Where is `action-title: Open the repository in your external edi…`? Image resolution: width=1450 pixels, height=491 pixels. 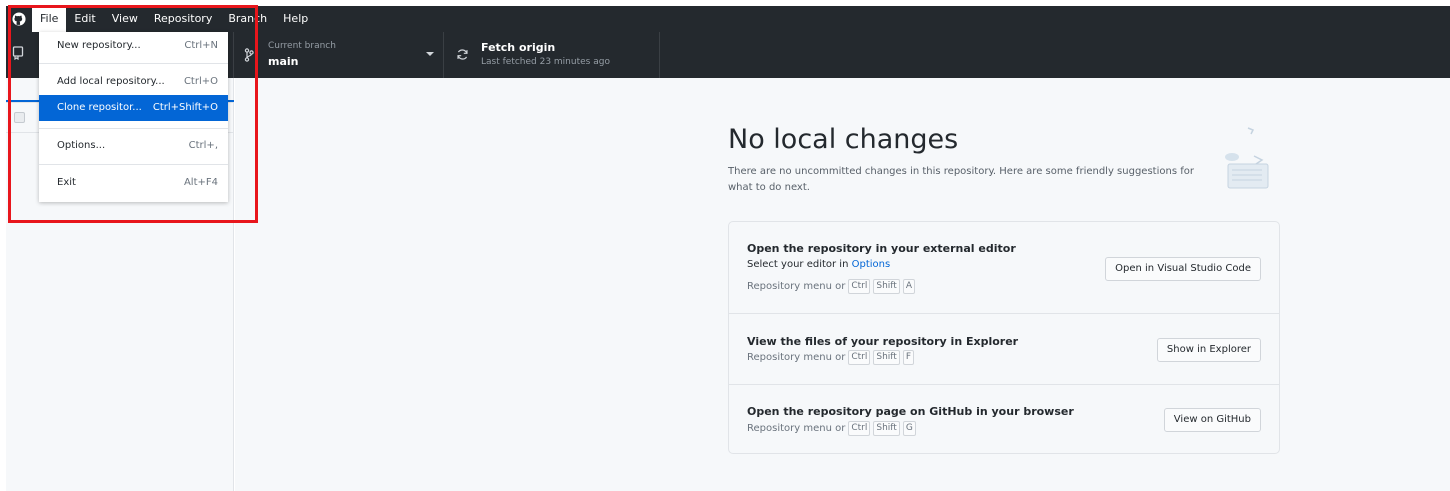 action-title: Open the repository in your external edi… is located at coordinates (881, 248).